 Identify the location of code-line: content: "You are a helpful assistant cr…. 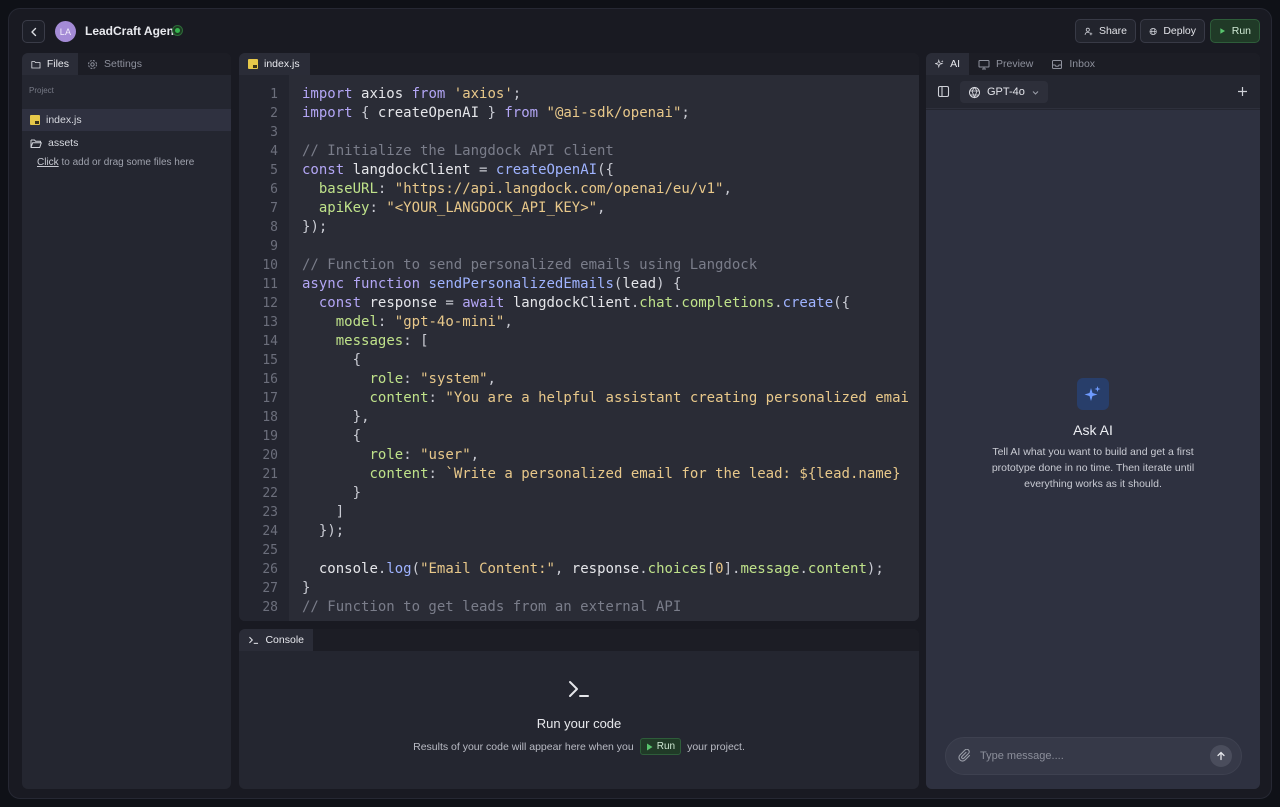
(639, 398).